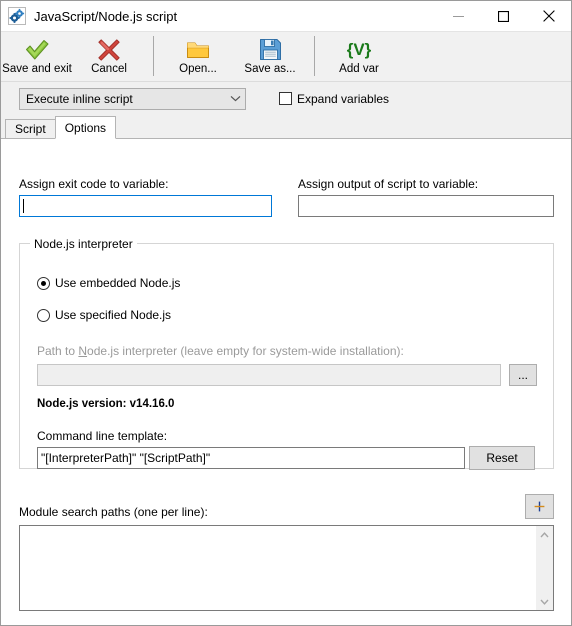 The height and width of the screenshot is (626, 572). I want to click on checkbox-box, so click(285, 98).